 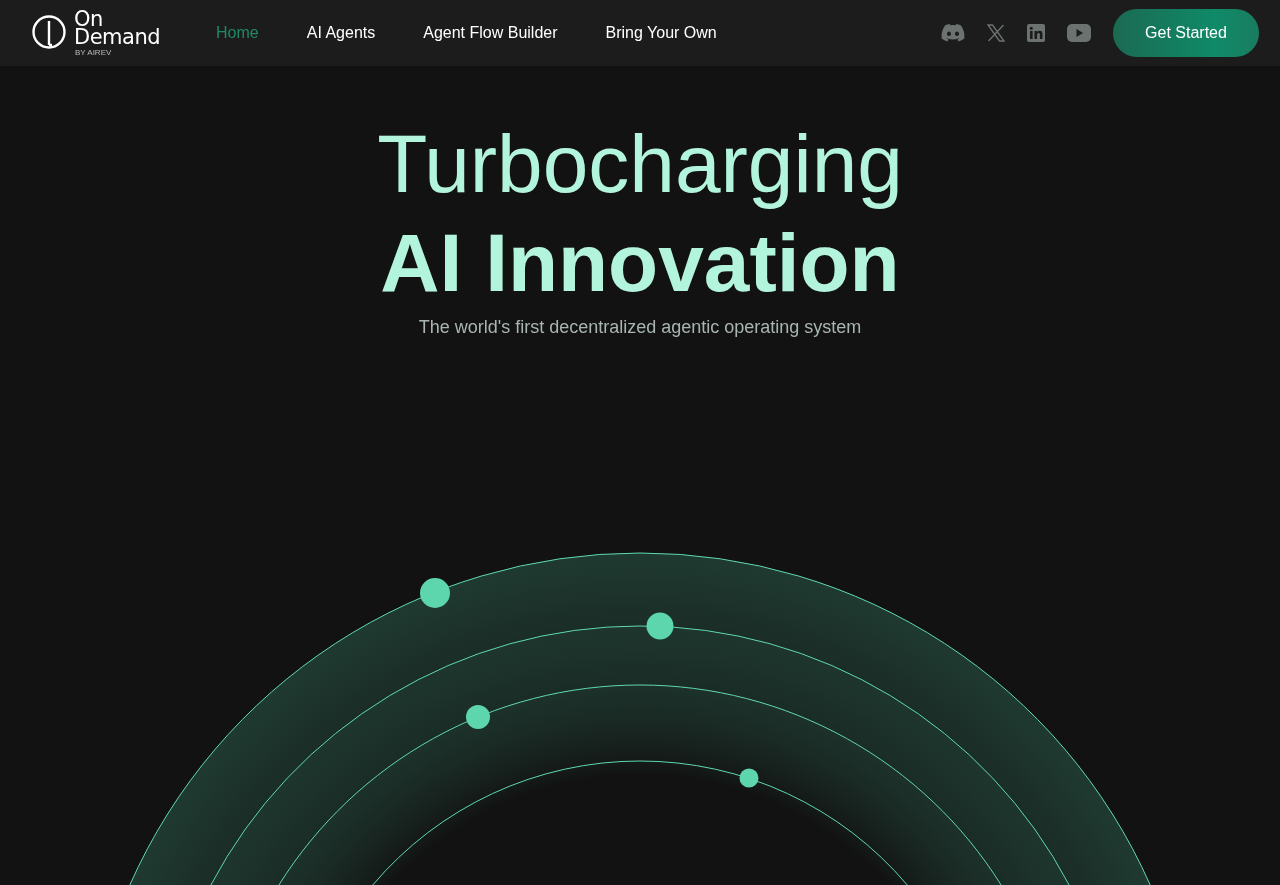 I want to click on hero-title: AI Innovation, so click(x=640, y=263).